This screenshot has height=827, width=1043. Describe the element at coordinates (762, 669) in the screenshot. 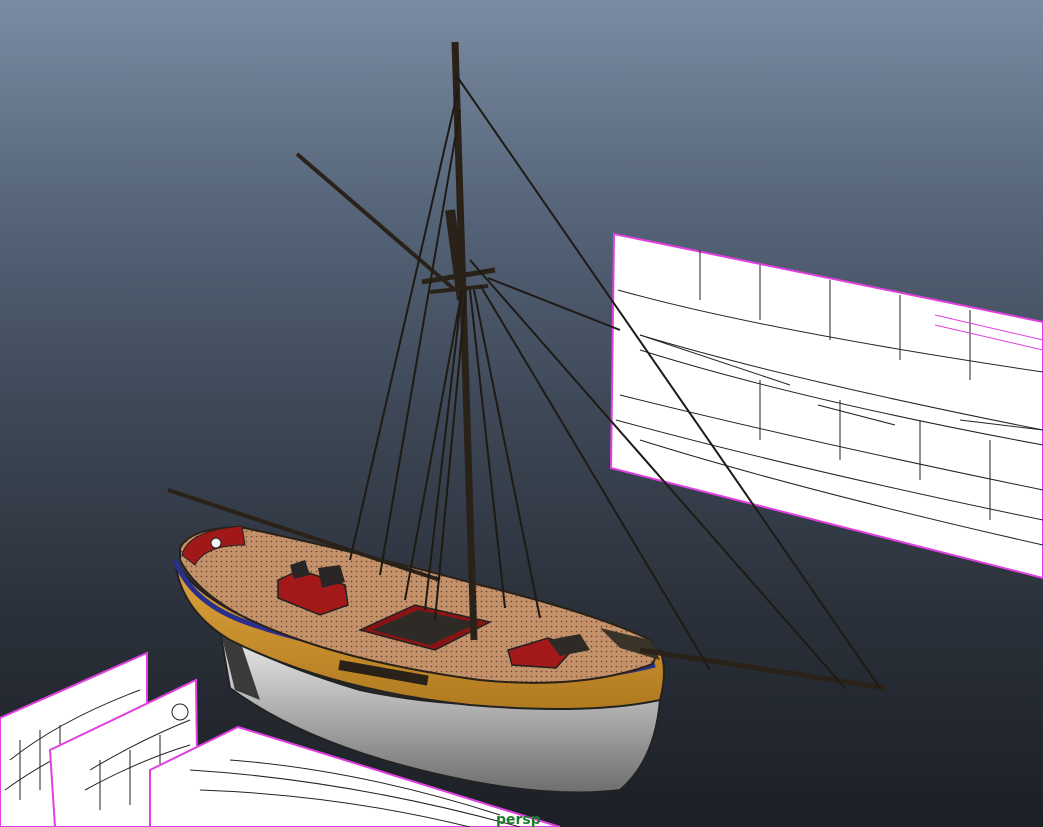

I see `bowsprit` at that location.